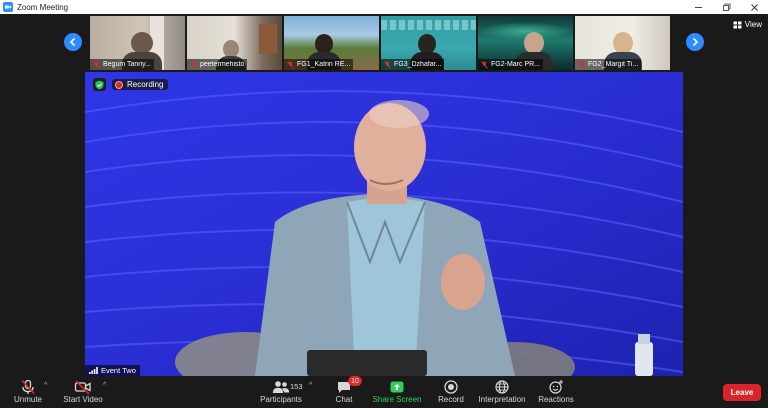 The image size is (768, 408). Describe the element at coordinates (281, 399) in the screenshot. I see `participants-label: Participants` at that location.